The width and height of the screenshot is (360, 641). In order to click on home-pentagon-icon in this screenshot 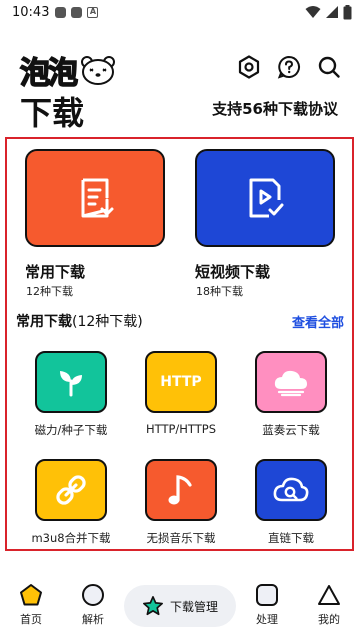, I will do `click(31, 595)`.